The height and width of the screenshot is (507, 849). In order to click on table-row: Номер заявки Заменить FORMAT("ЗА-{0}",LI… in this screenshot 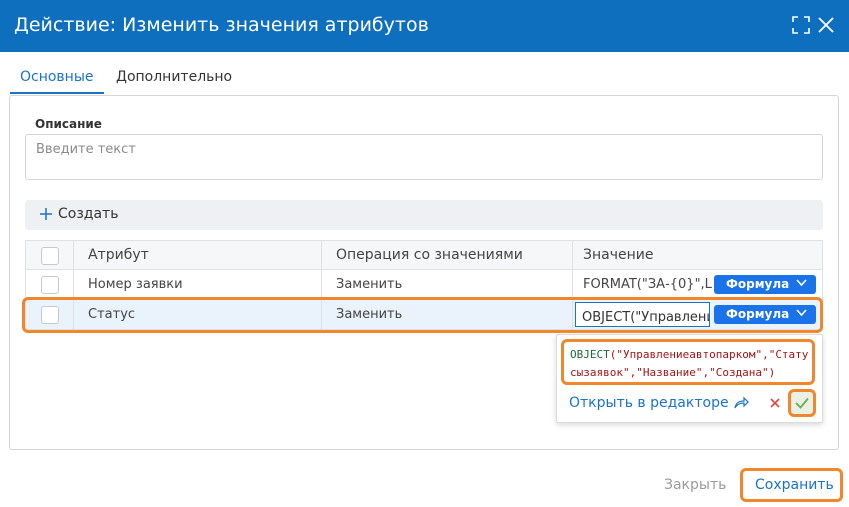, I will do `click(424, 285)`.